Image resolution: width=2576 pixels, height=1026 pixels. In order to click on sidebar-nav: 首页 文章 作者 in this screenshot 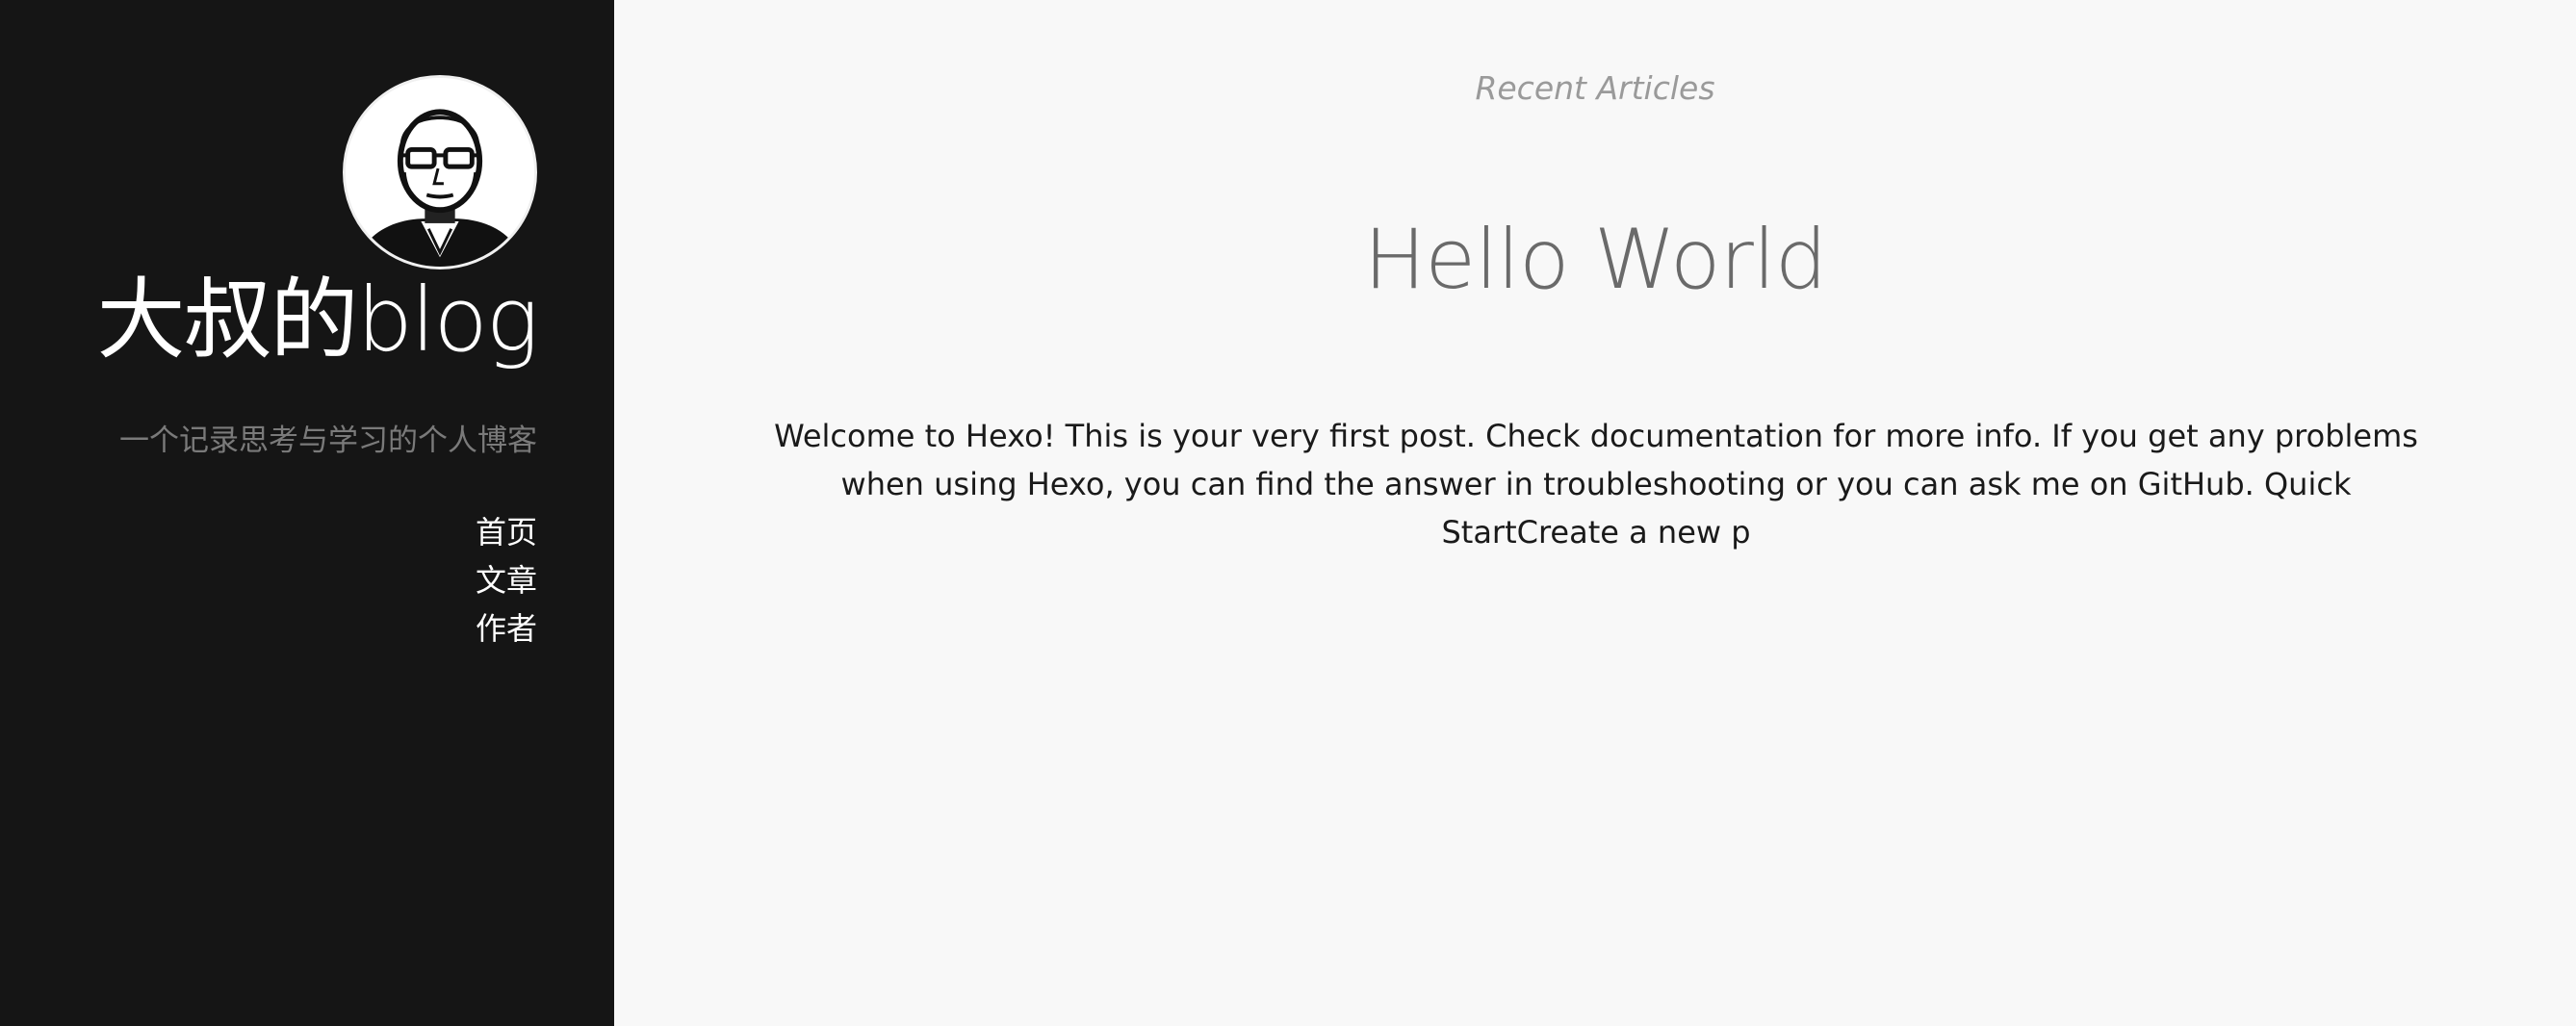, I will do `click(506, 580)`.